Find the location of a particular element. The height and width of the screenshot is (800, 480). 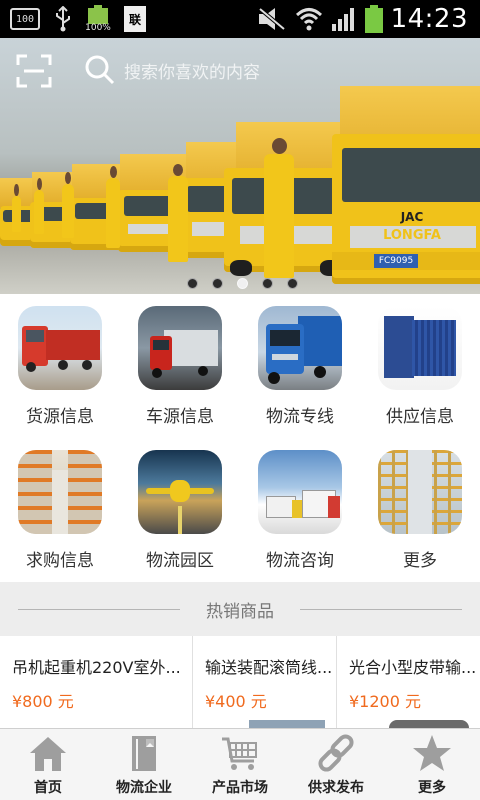

cart-icon is located at coordinates (239, 753).